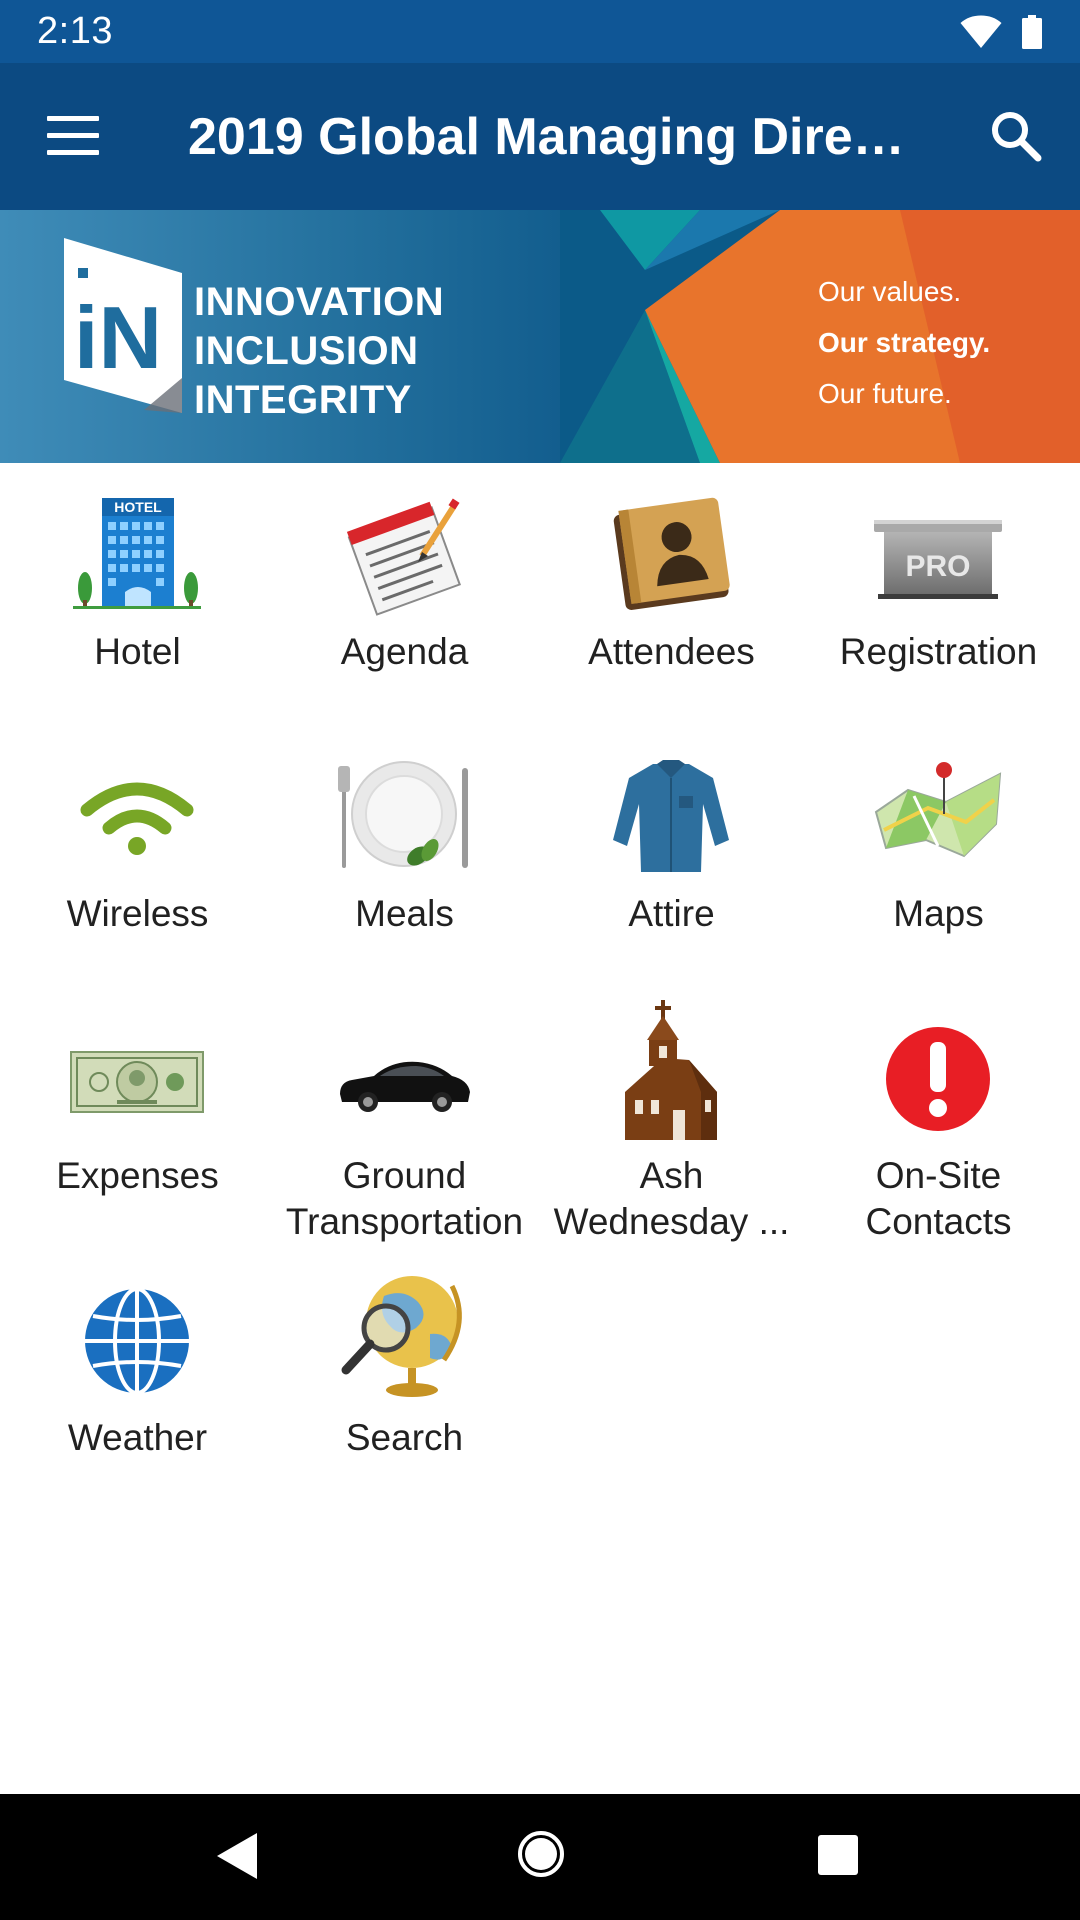 The height and width of the screenshot is (1920, 1080). I want to click on future-line: Our future., so click(885, 393).